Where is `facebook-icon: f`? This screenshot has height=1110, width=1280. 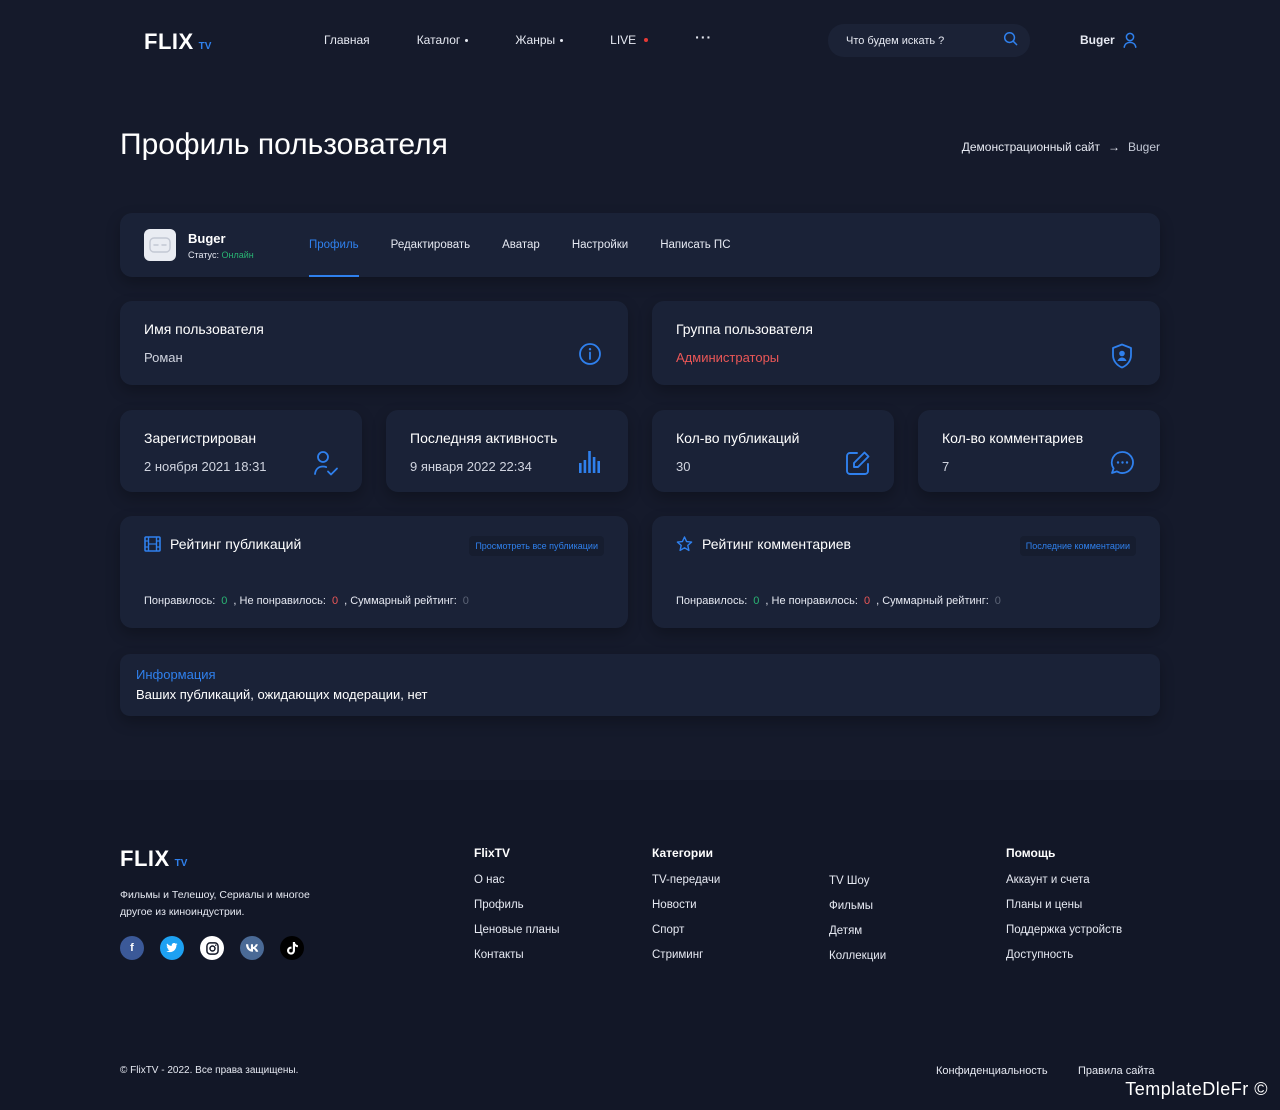
facebook-icon: f is located at coordinates (132, 948).